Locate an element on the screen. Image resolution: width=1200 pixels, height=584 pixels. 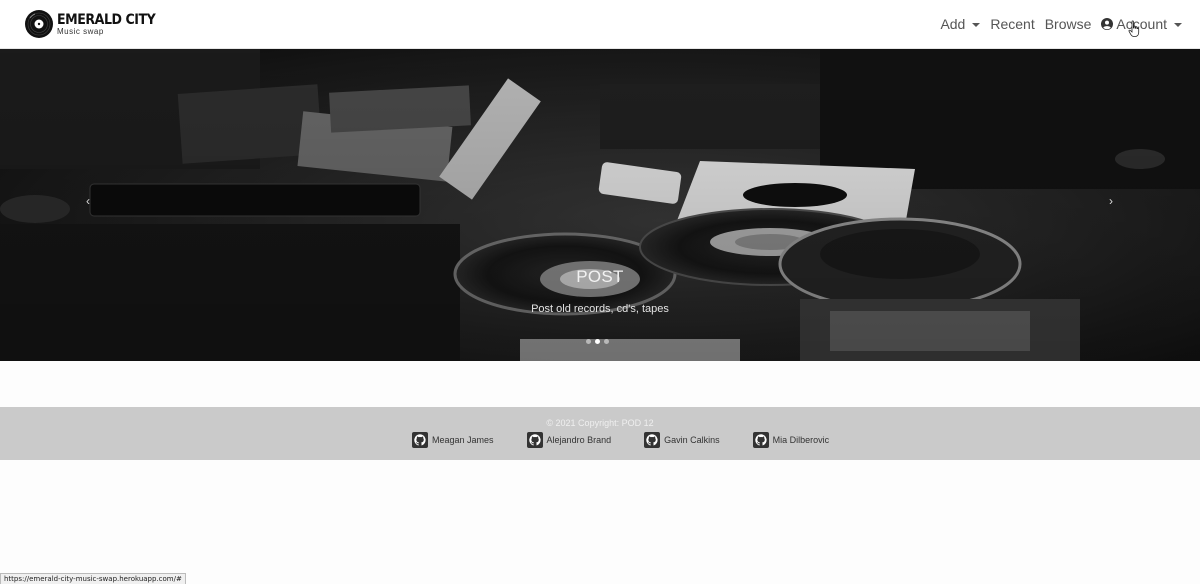
contributor-link-meagan-james: Meagan James is located at coordinates (453, 440).